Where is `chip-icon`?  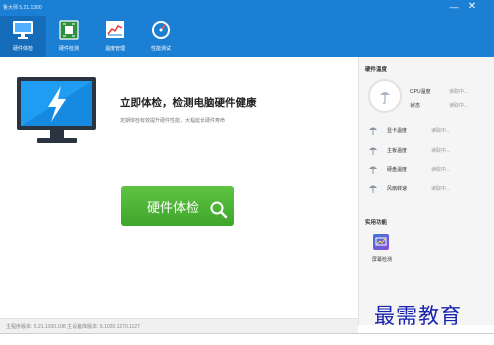 chip-icon is located at coordinates (69, 30).